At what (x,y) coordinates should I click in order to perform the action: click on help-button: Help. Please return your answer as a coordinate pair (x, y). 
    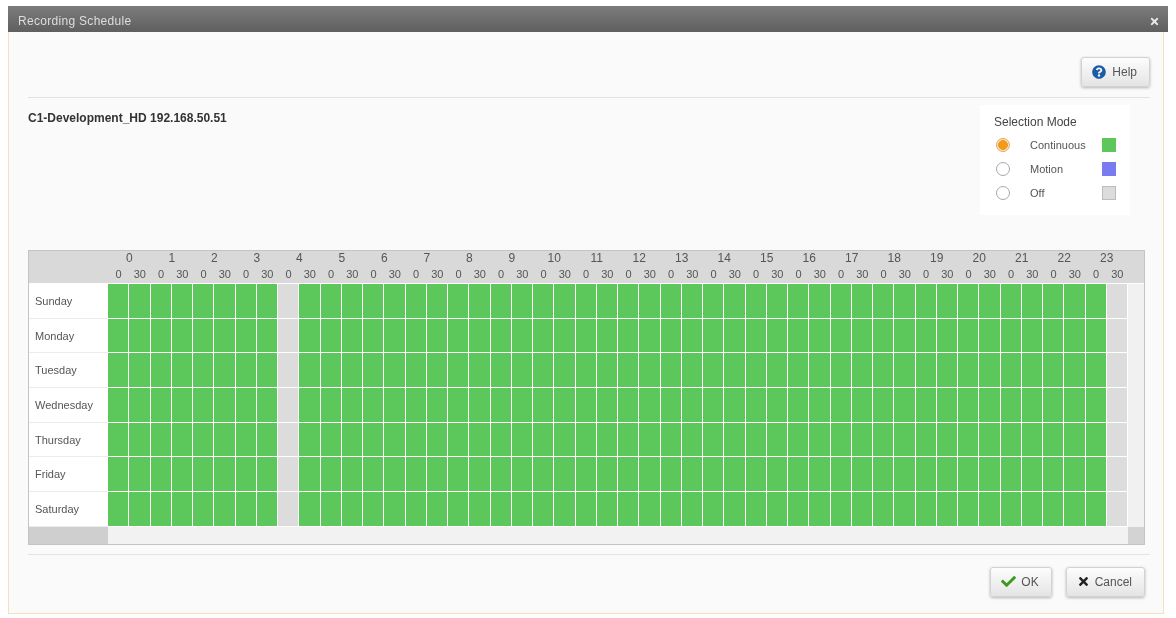
    Looking at the image, I should click on (1115, 72).